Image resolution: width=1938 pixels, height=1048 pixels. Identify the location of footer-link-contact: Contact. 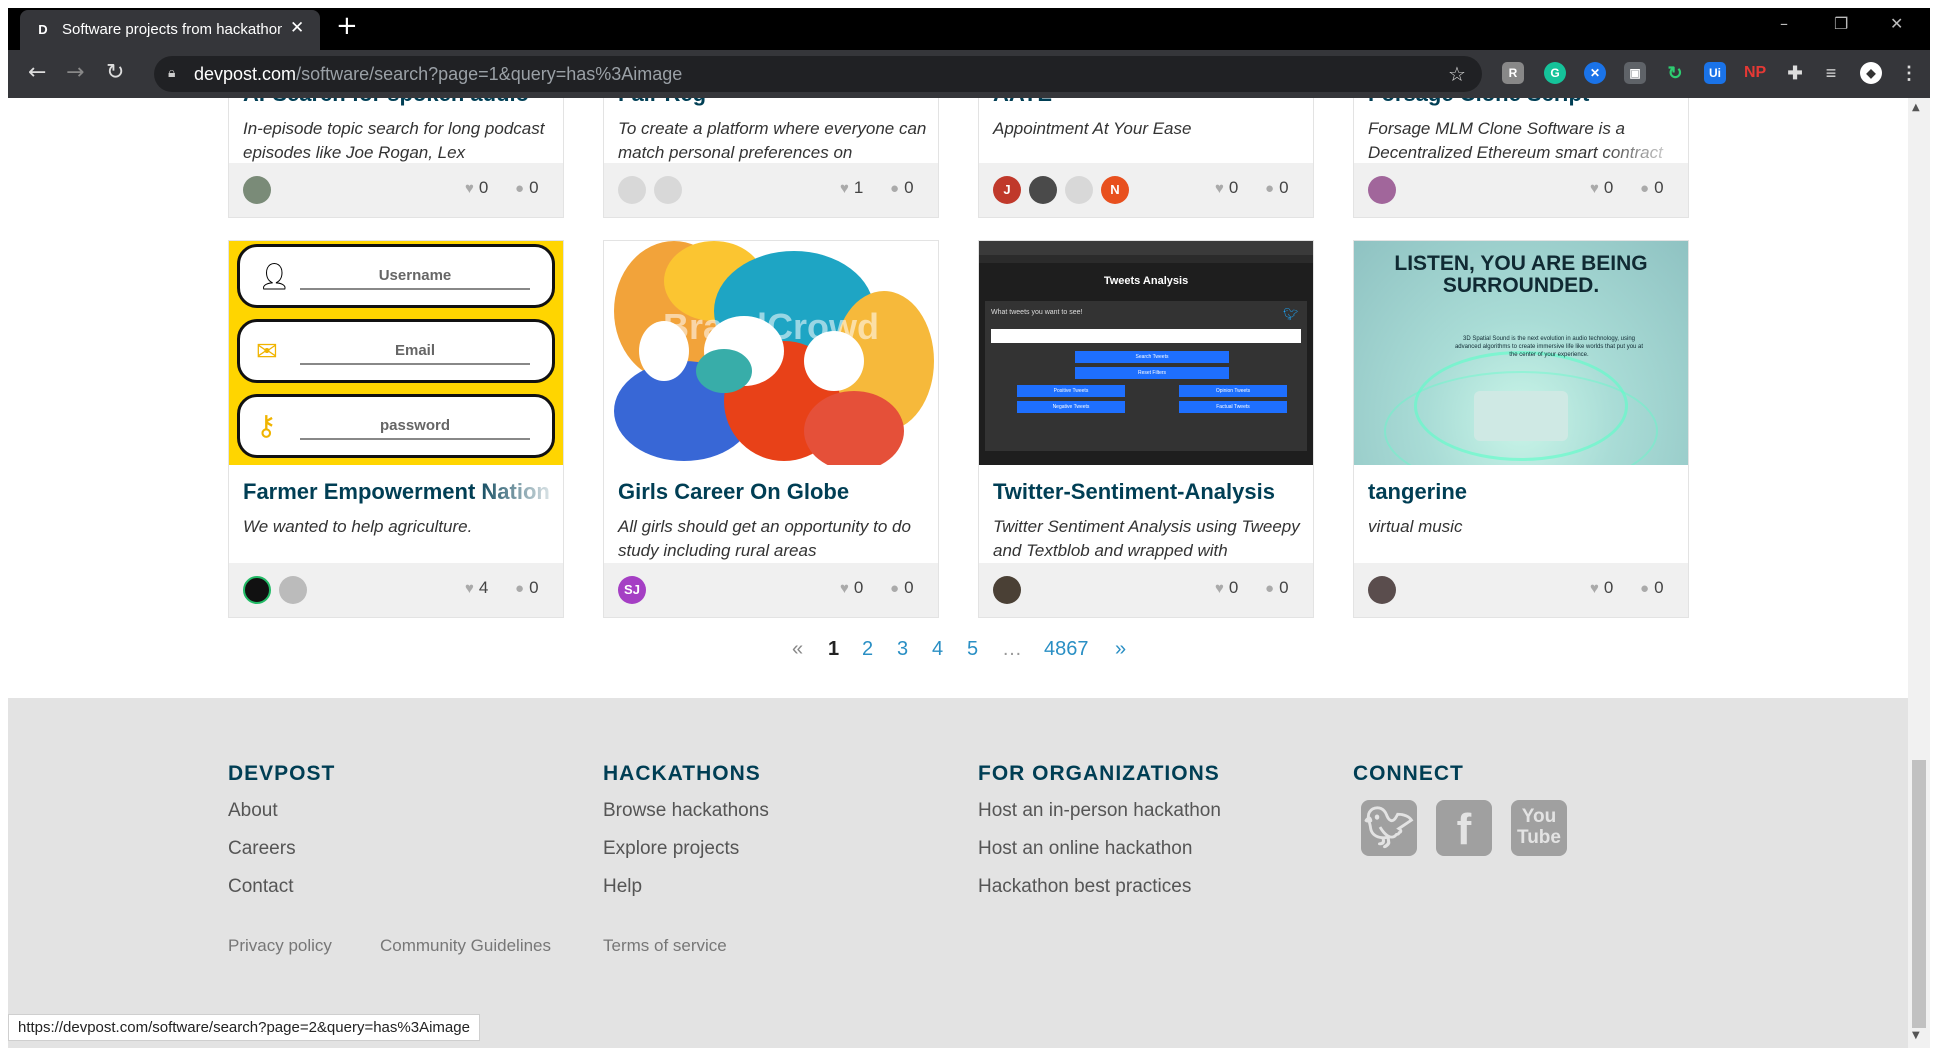
(260, 887).